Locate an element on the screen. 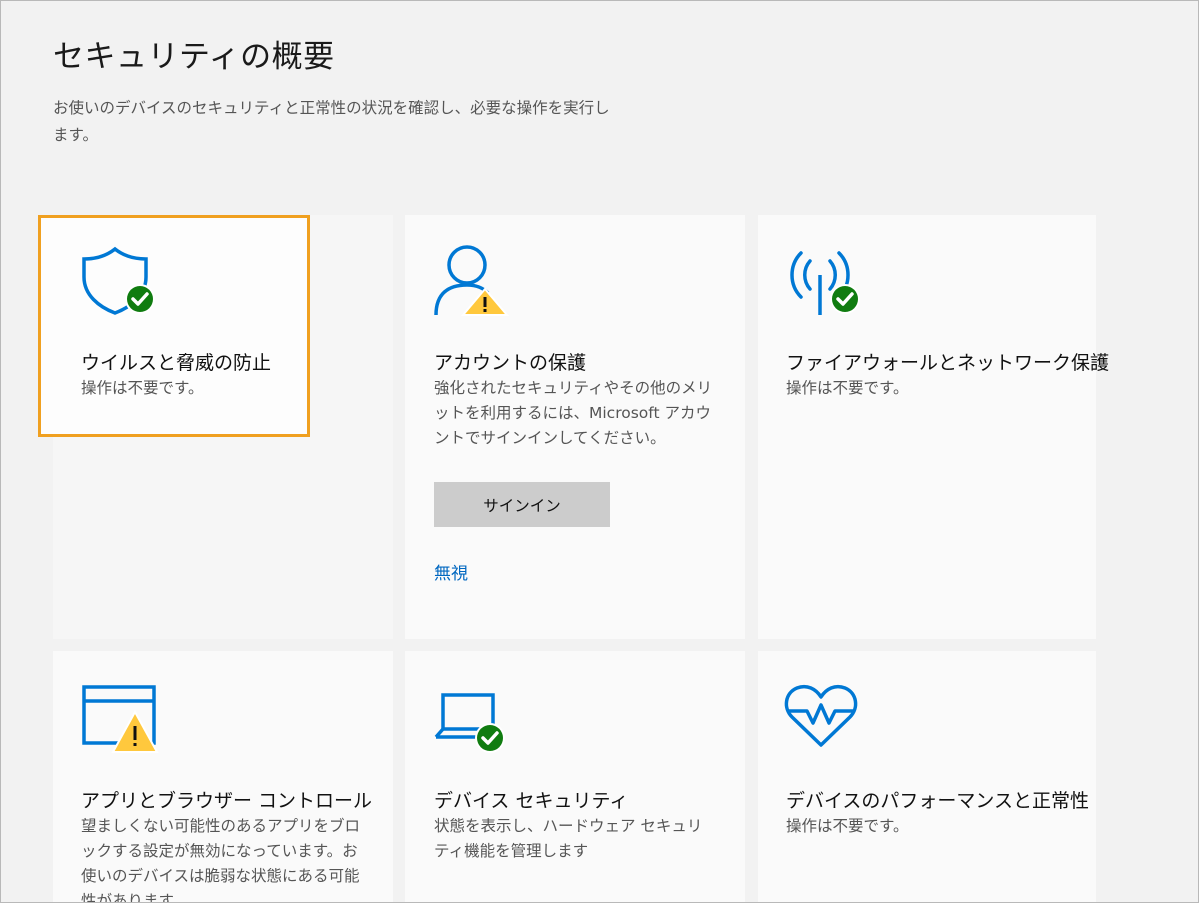 Image resolution: width=1199 pixels, height=903 pixels. shield-check-icon is located at coordinates (118, 280).